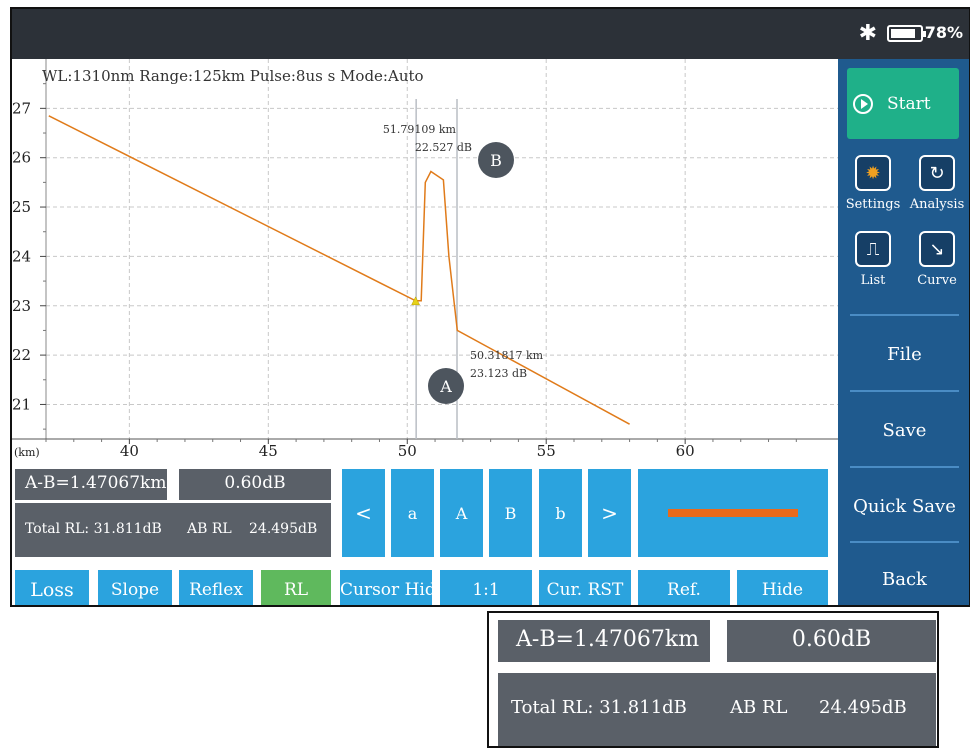 The width and height of the screenshot is (970, 748). I want to click on x-axis-unit: (km), so click(27, 452).